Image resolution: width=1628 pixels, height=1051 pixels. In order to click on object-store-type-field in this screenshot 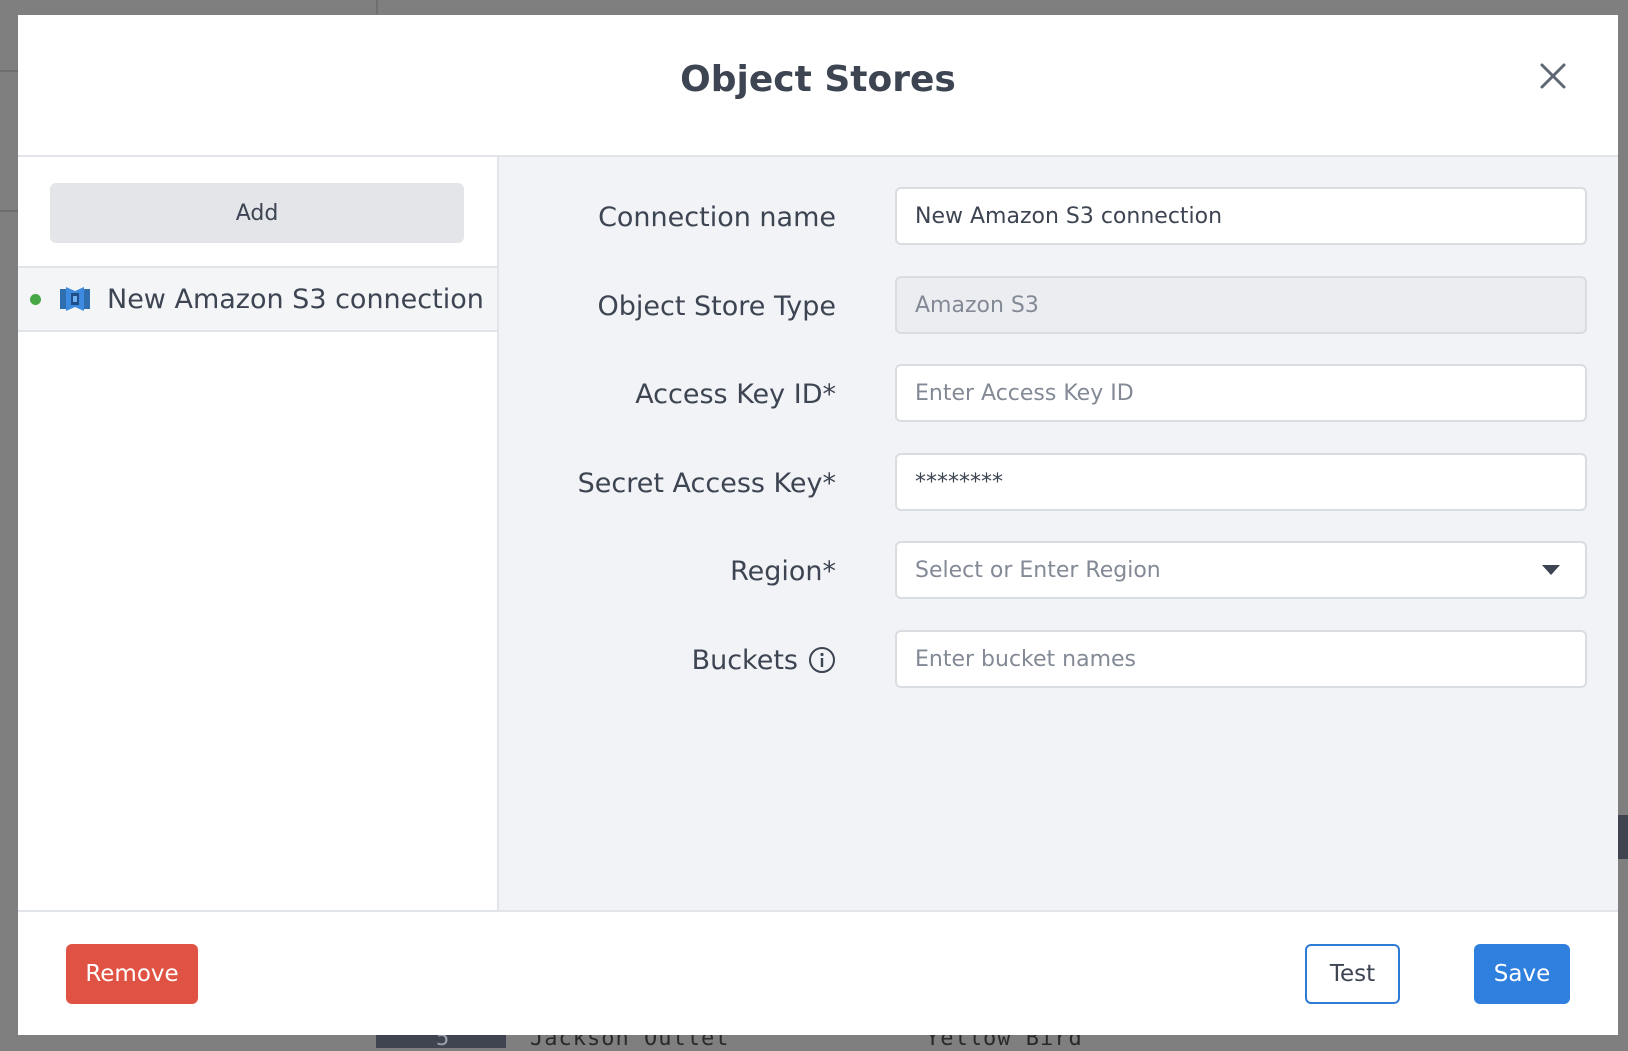, I will do `click(1241, 305)`.